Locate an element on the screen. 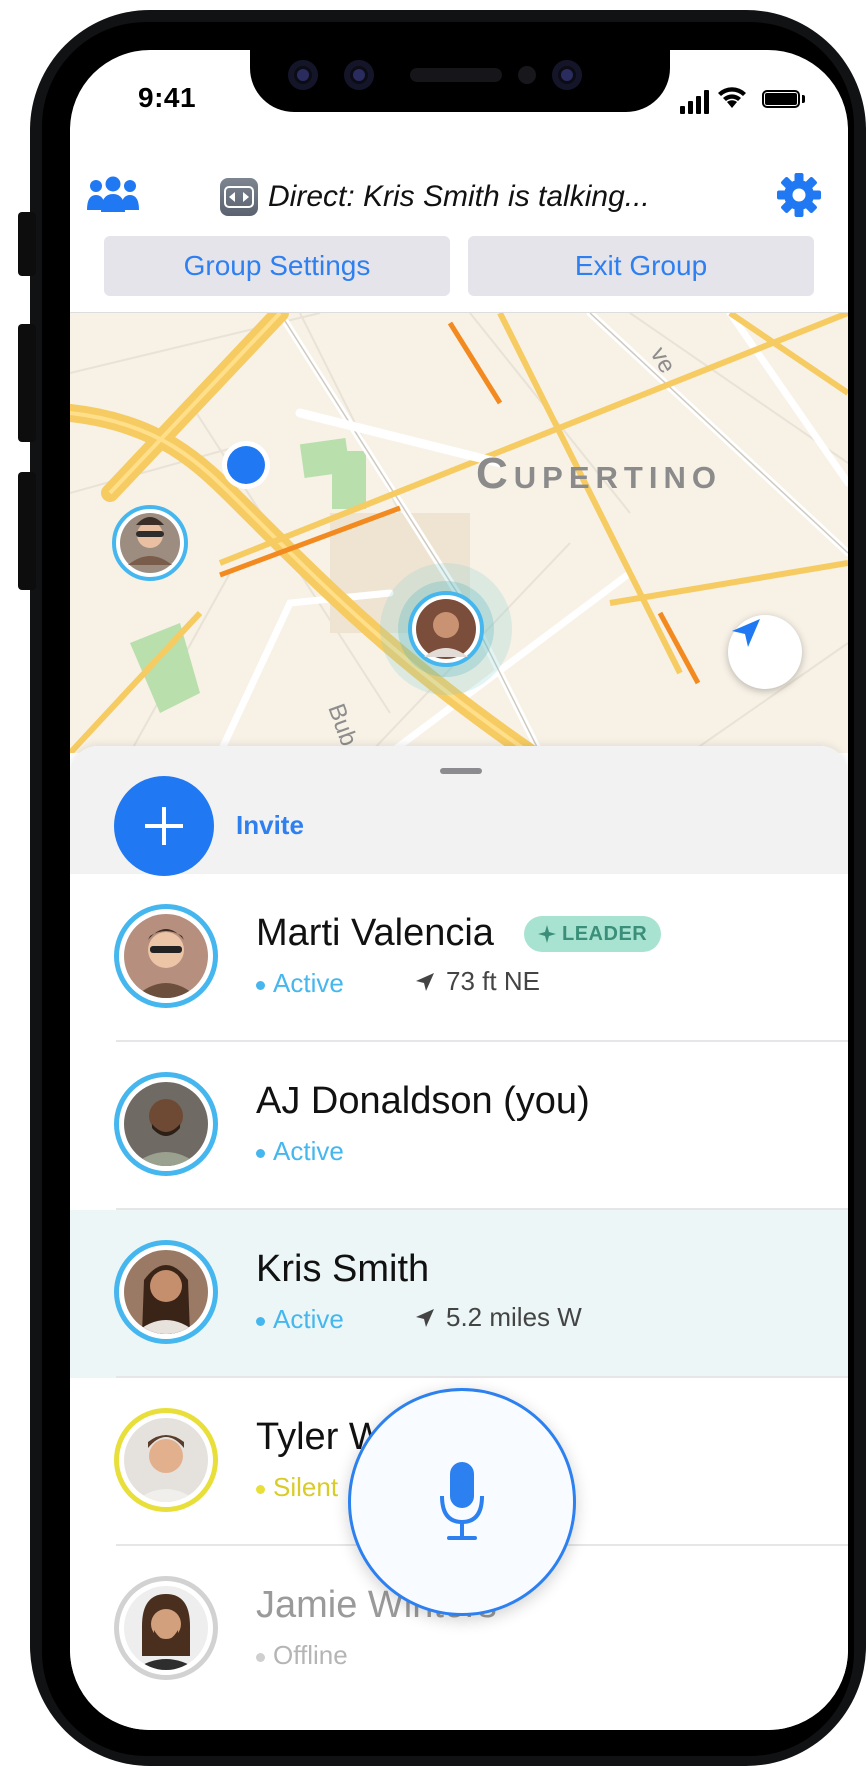 The height and width of the screenshot is (1766, 866). push-to-talk-button is located at coordinates (462, 1502).